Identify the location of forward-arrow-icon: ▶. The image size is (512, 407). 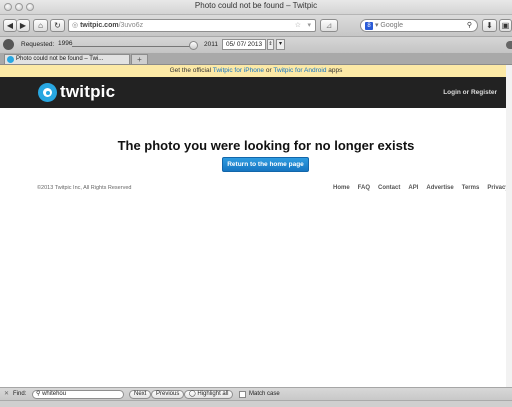
(23, 25).